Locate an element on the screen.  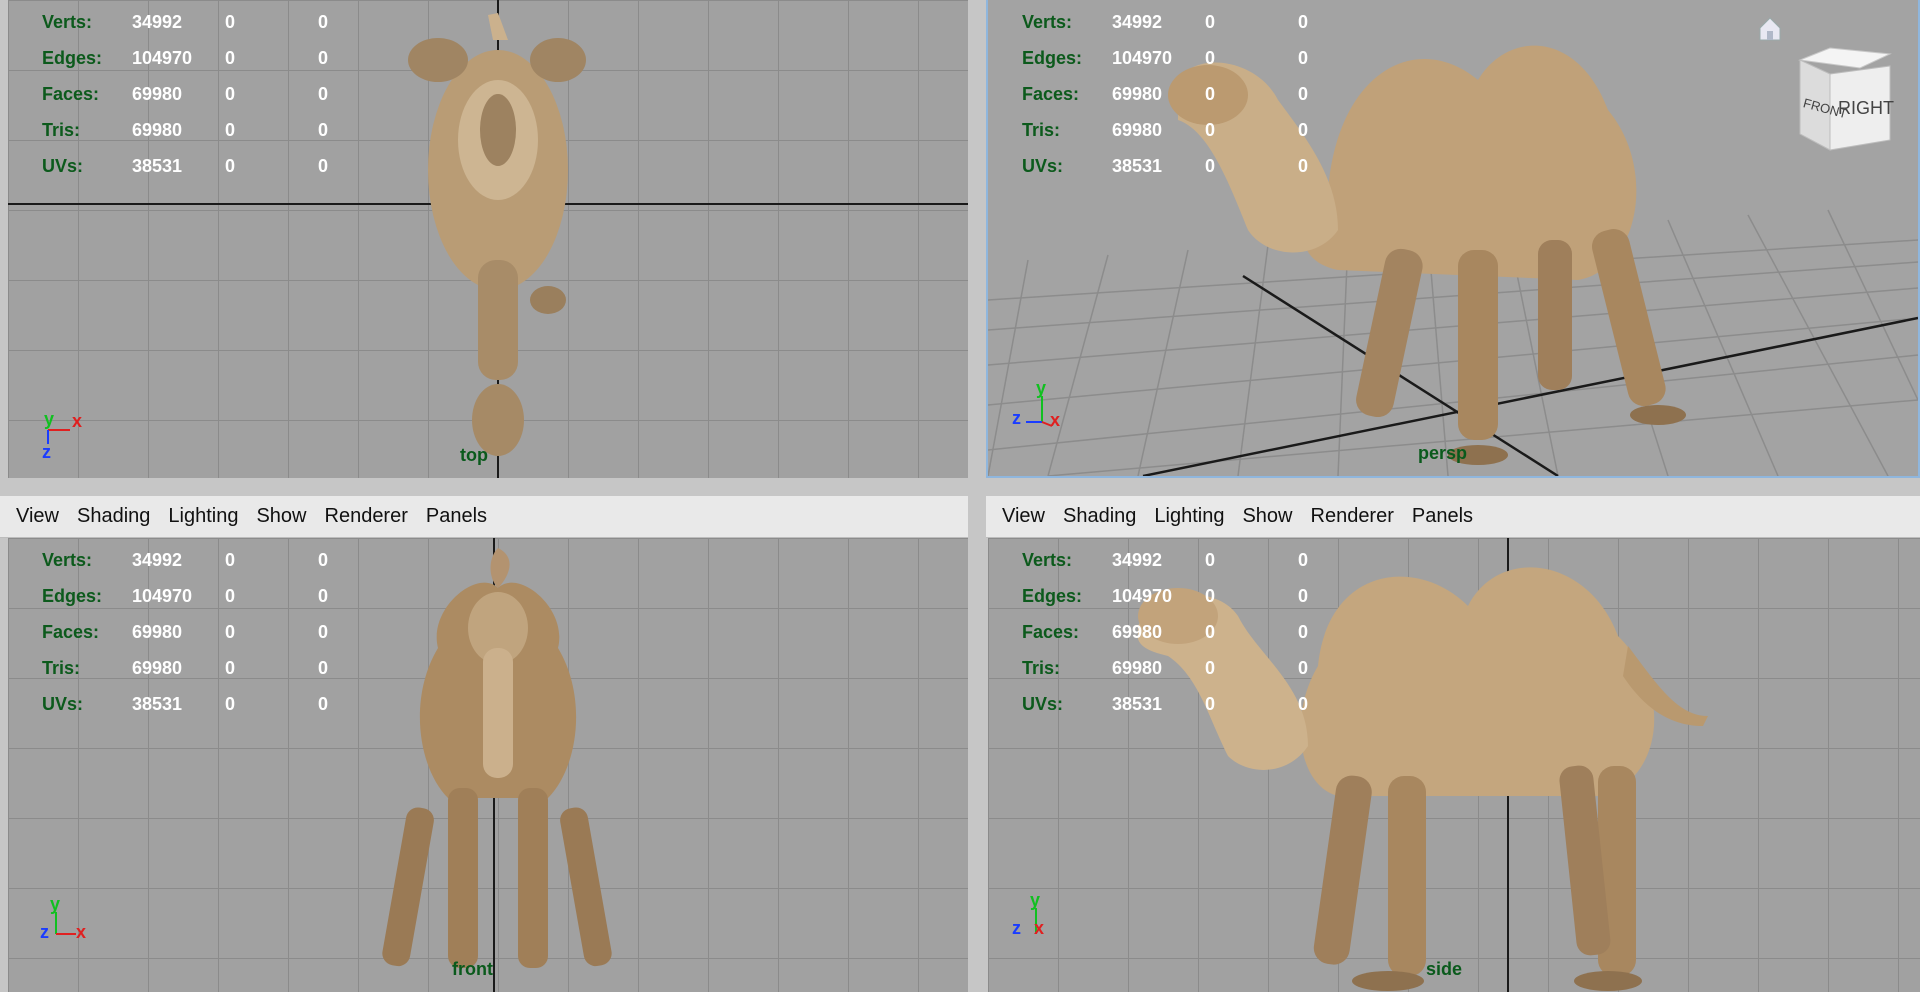
view-cube: FRONT RIGHT is located at coordinates (1840, 100).